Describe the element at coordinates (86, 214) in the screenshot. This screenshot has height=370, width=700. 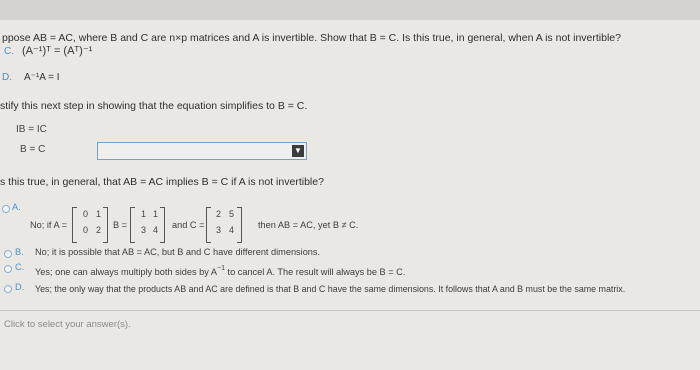
I see `matrix-a-11: 0` at that location.